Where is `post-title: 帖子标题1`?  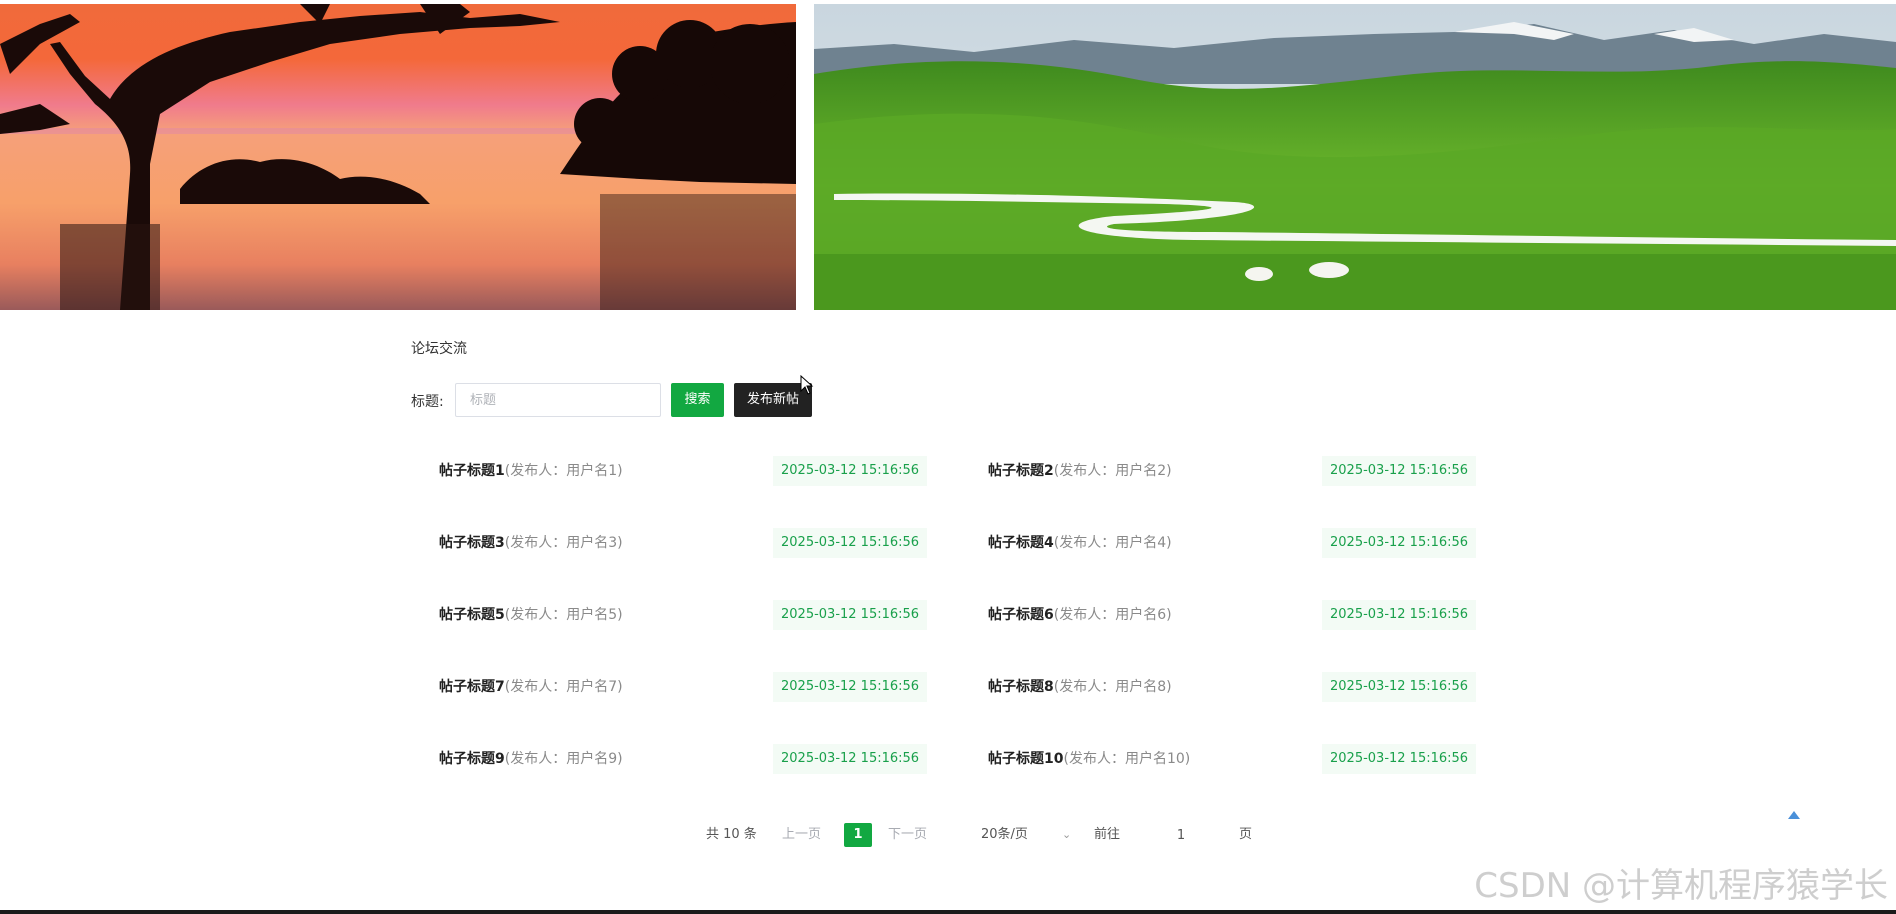 post-title: 帖子标题1 is located at coordinates (472, 471).